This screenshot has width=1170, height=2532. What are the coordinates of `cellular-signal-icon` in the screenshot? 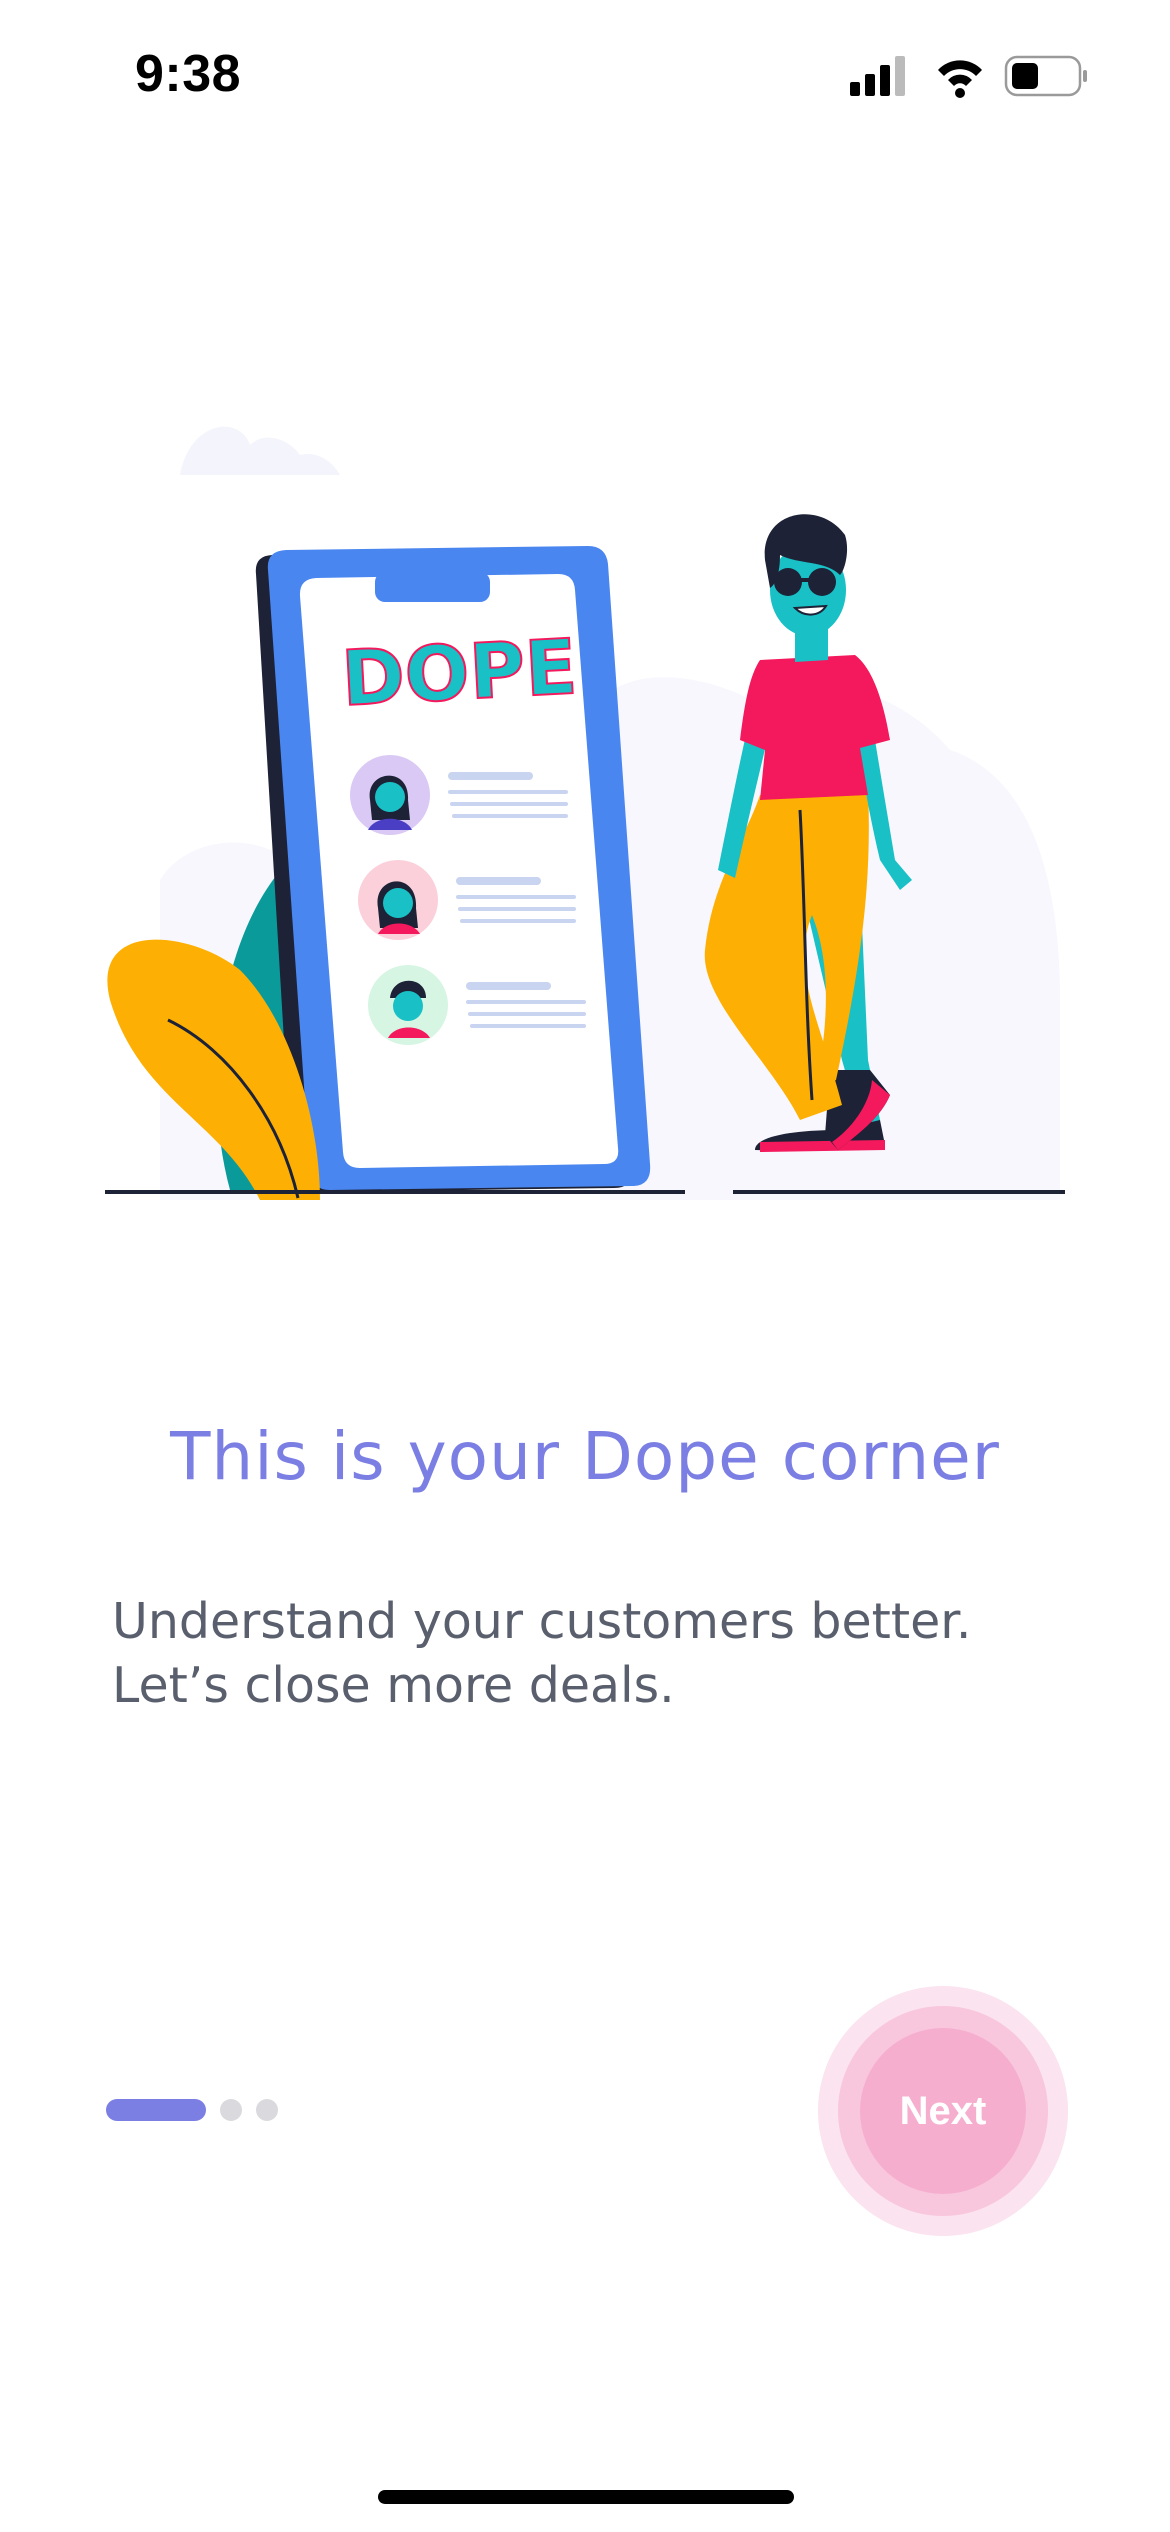 It's located at (877, 76).